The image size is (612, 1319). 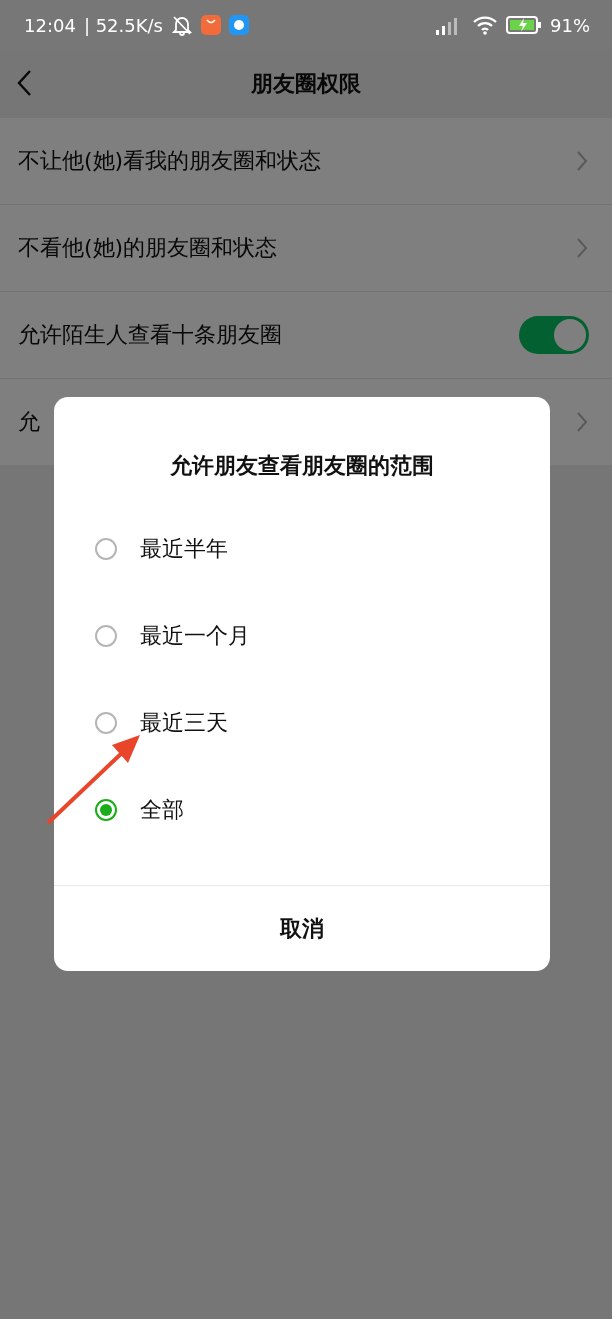 I want to click on setting-label: 允许陌生人查看十条朋友圈, so click(x=268, y=335).